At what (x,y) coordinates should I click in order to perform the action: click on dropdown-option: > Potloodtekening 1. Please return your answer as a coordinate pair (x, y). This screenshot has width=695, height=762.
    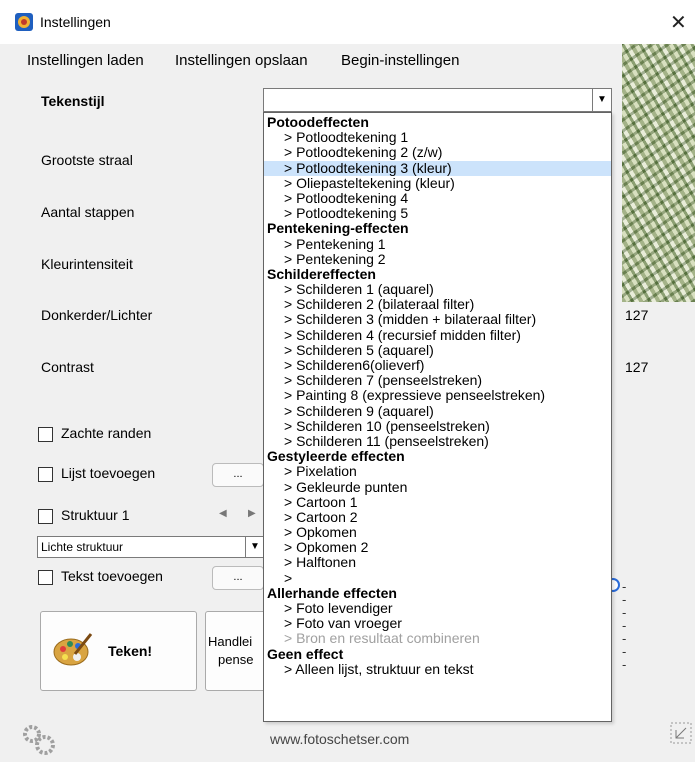
    Looking at the image, I should click on (437, 137).